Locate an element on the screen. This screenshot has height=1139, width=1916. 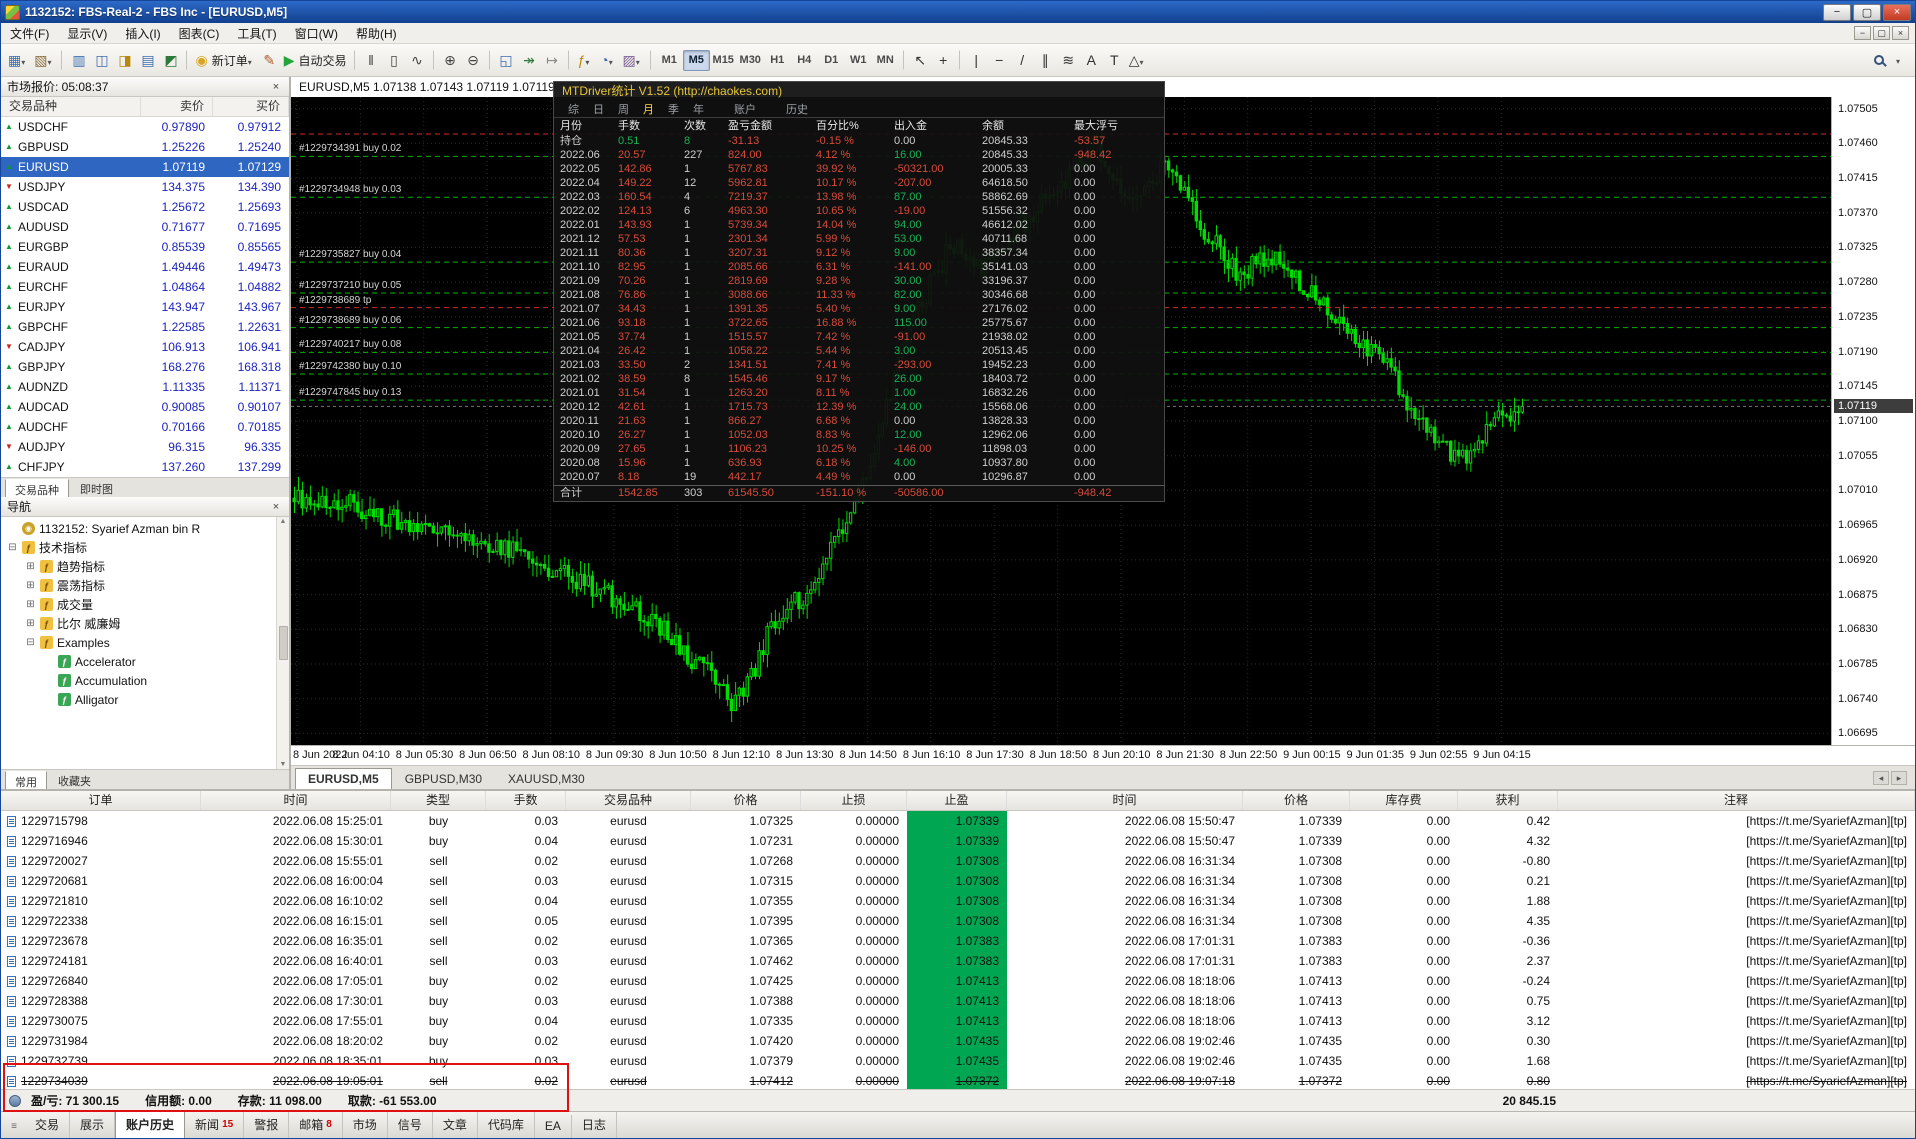
stats-tab: 年 is located at coordinates (698, 109).